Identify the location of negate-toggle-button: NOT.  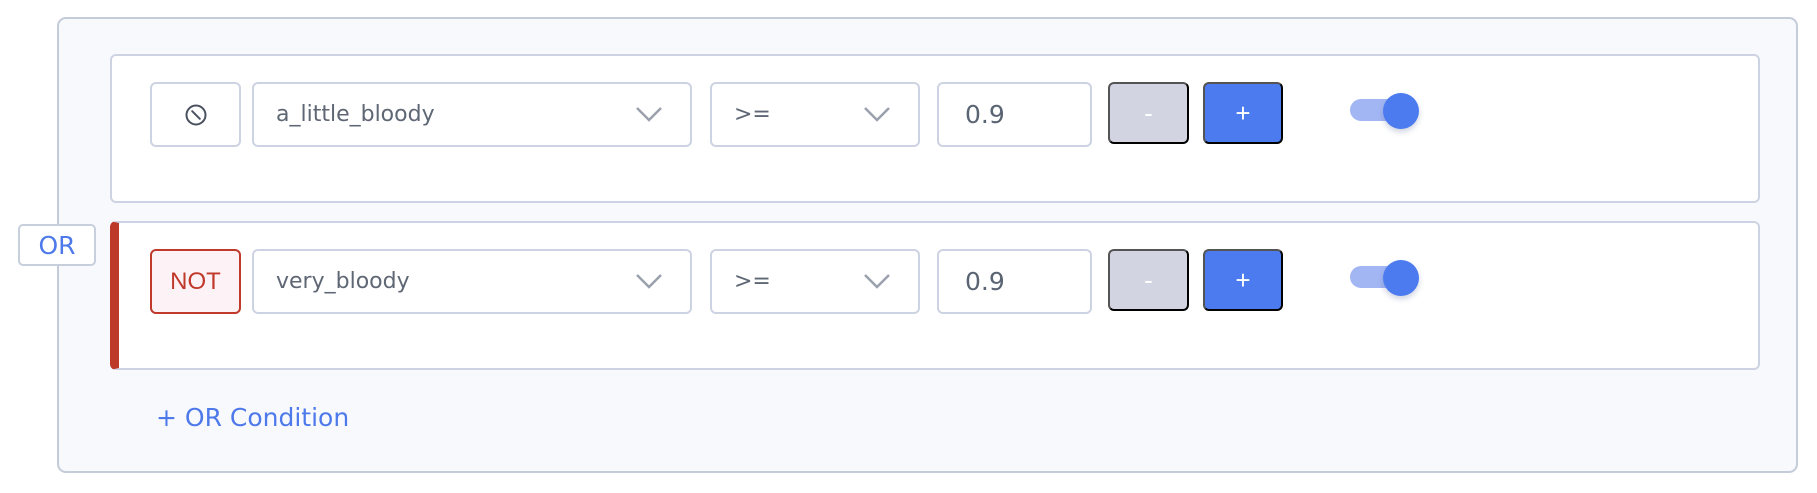
(195, 281).